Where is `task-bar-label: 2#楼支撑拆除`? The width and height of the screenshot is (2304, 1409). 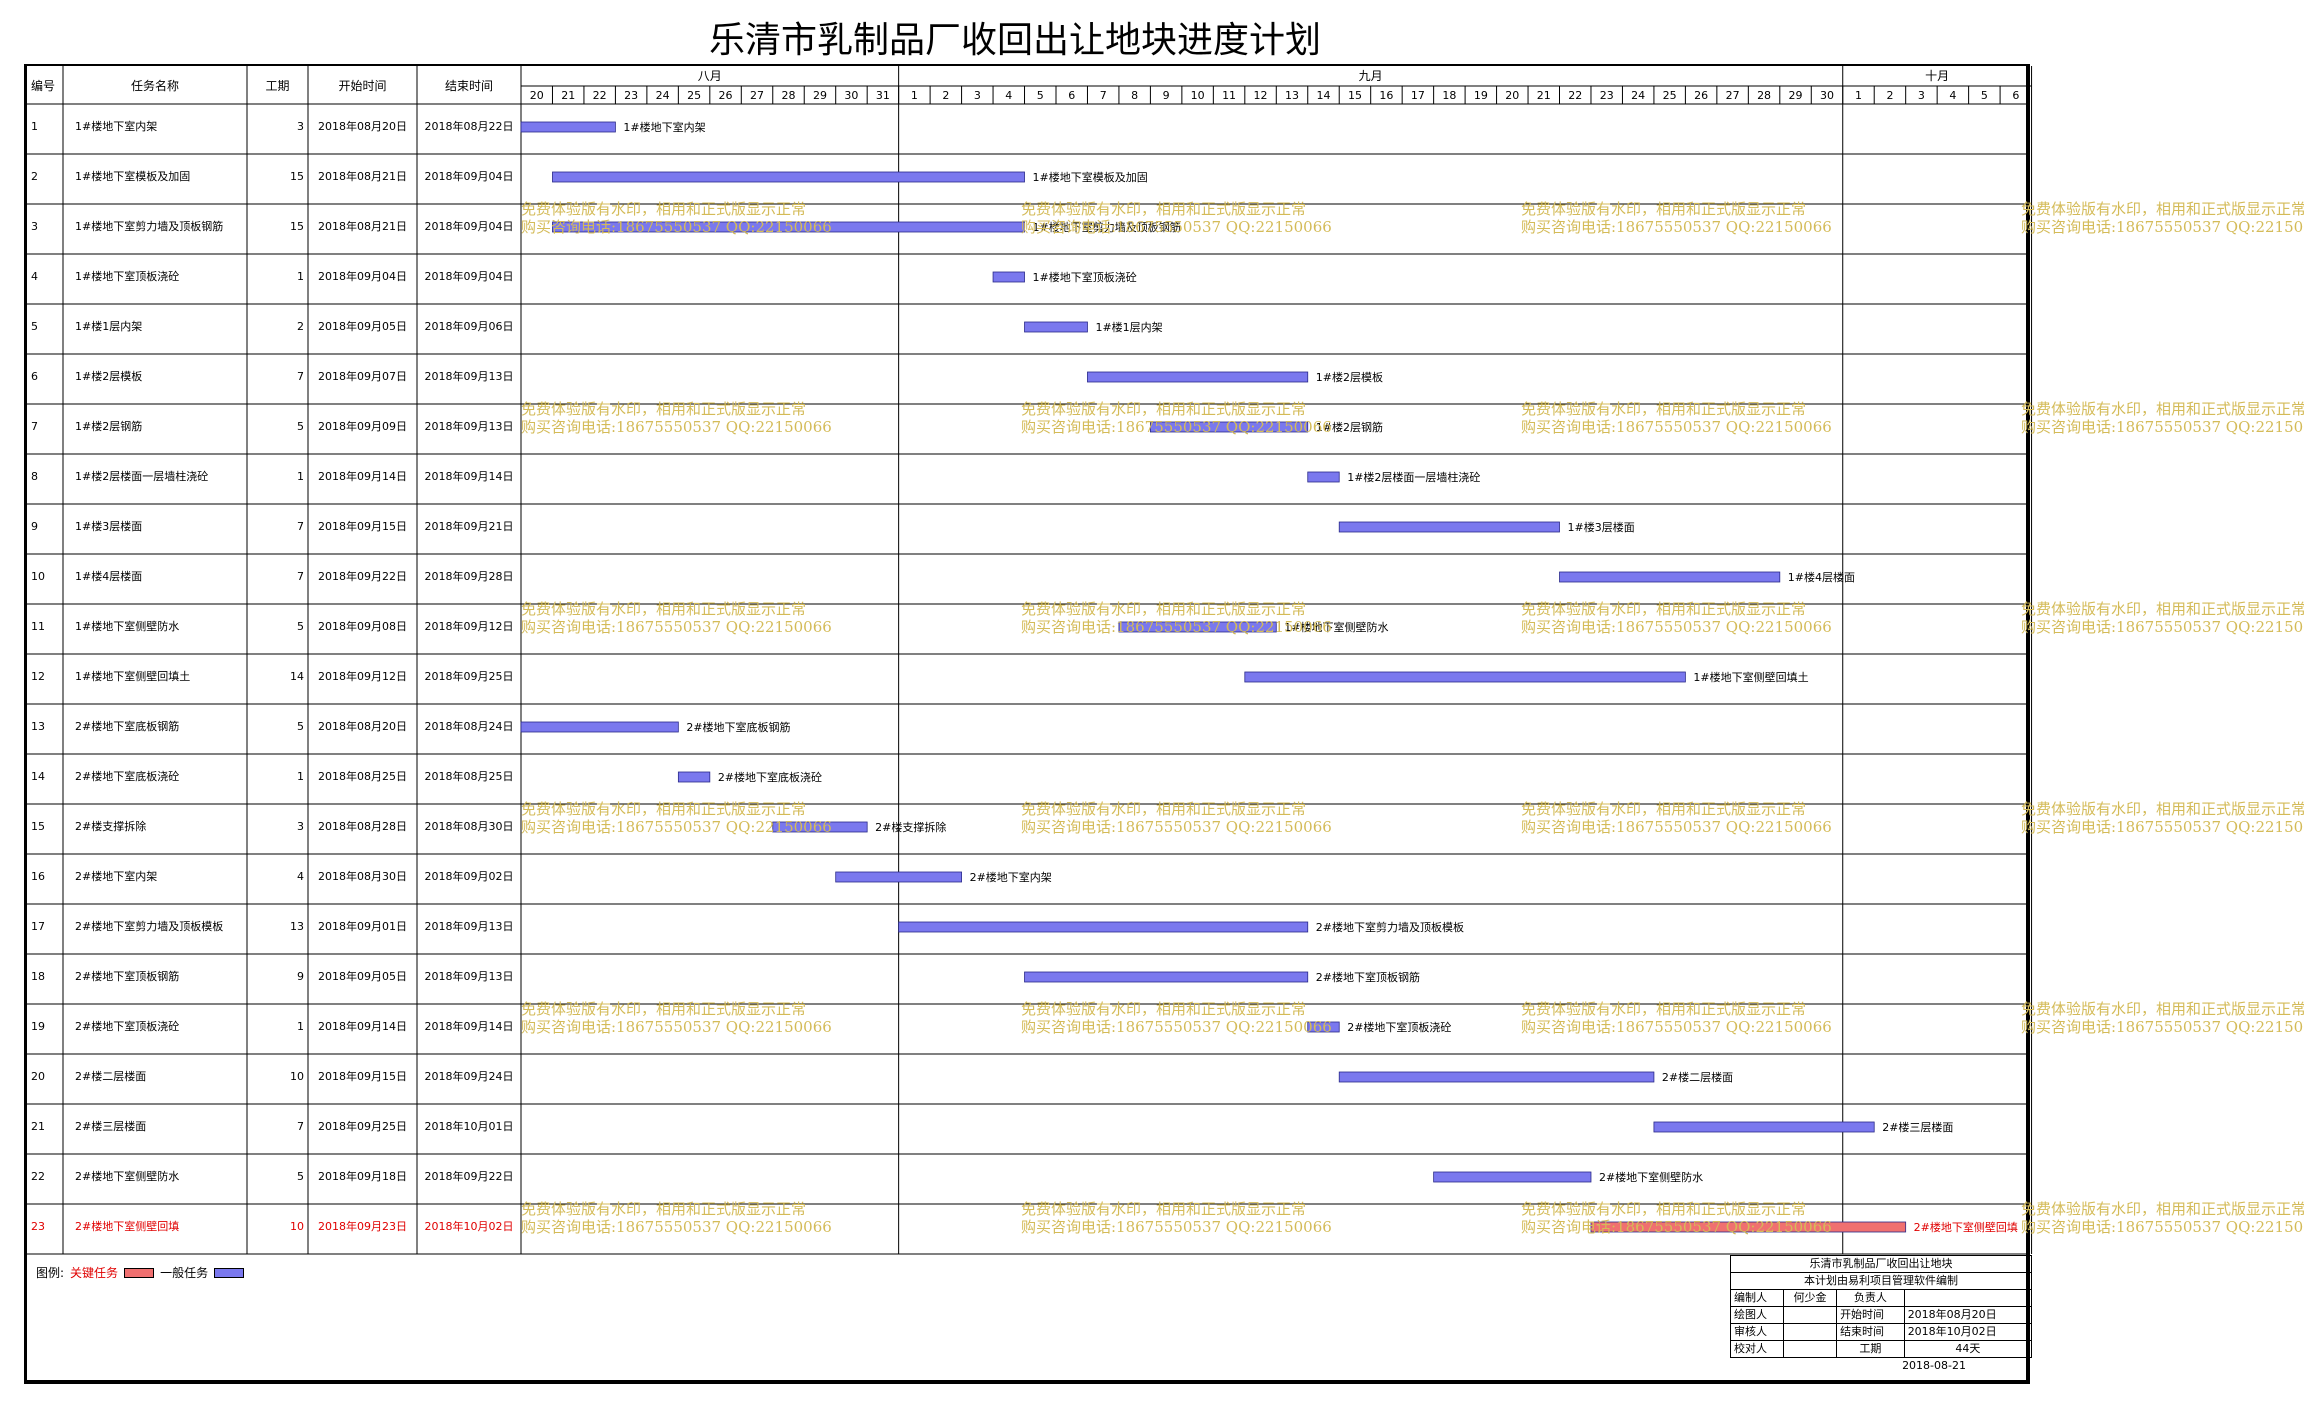 task-bar-label: 2#楼支撑拆除 is located at coordinates (910, 827).